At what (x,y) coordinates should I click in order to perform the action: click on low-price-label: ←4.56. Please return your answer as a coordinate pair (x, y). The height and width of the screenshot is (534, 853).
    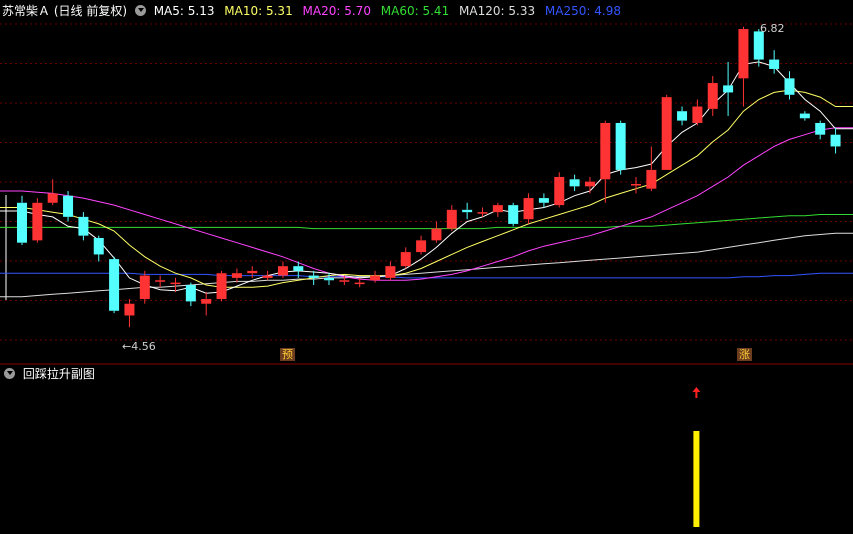
    Looking at the image, I should click on (139, 346).